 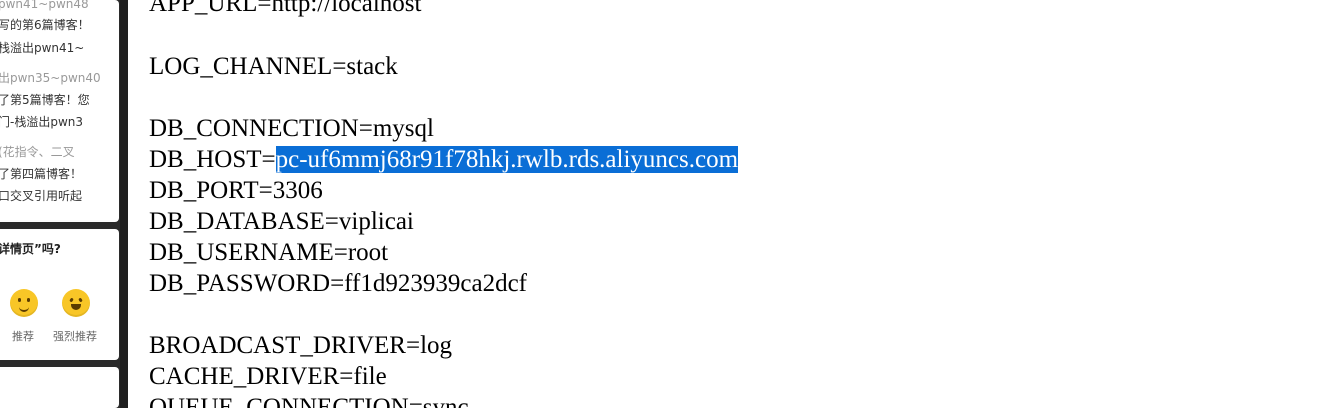 I want to click on recent-post-desc: 写的第6篇博客！, so click(x=45, y=25).